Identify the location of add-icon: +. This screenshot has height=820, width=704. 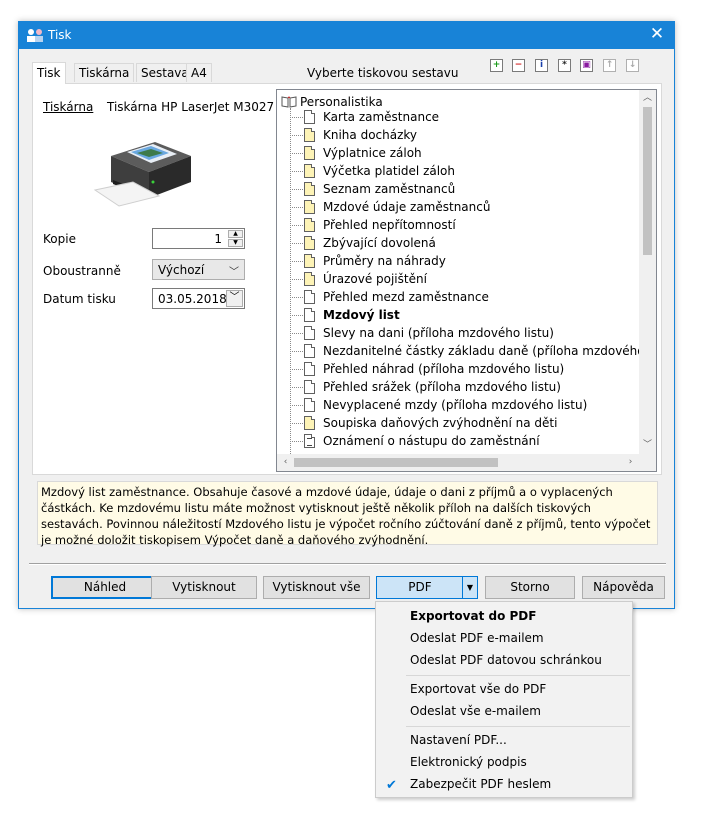
(496, 65).